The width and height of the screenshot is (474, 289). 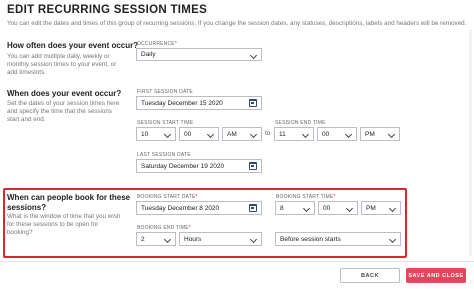 I want to click on booking-start-date-value: Tuesday December 8 2020, so click(x=180, y=208).